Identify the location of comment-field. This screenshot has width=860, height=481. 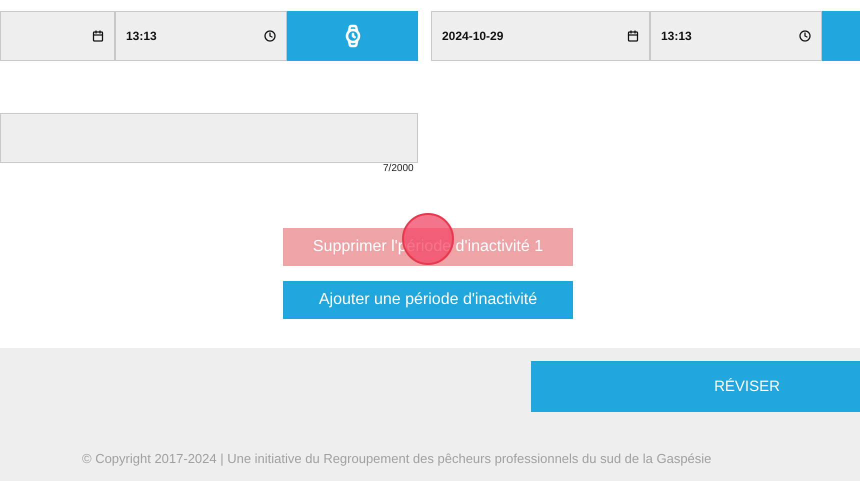
(209, 138).